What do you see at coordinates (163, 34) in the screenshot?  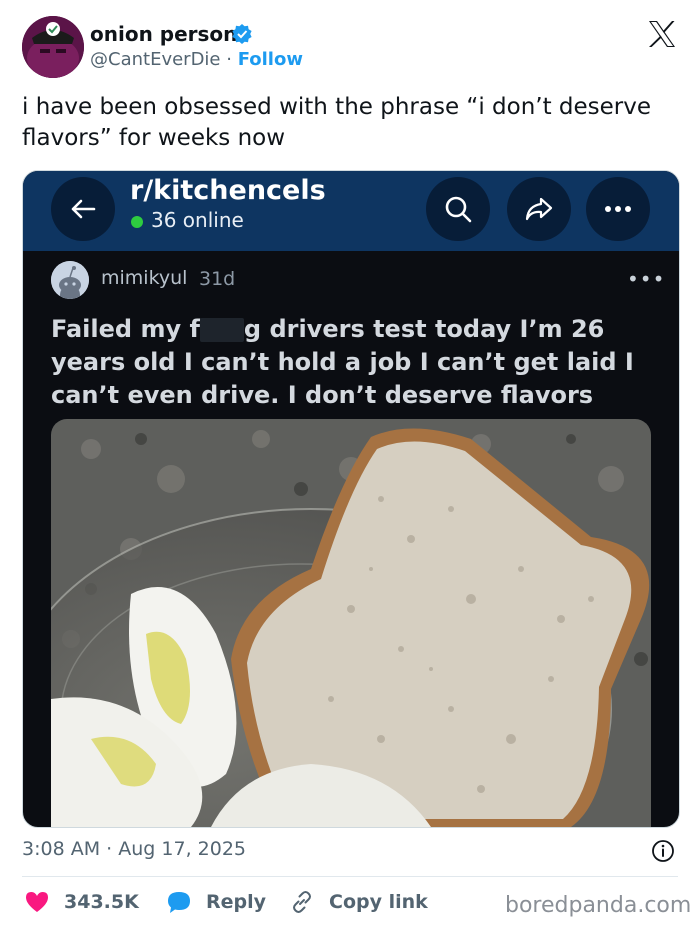 I see `author-name: onion person` at bounding box center [163, 34].